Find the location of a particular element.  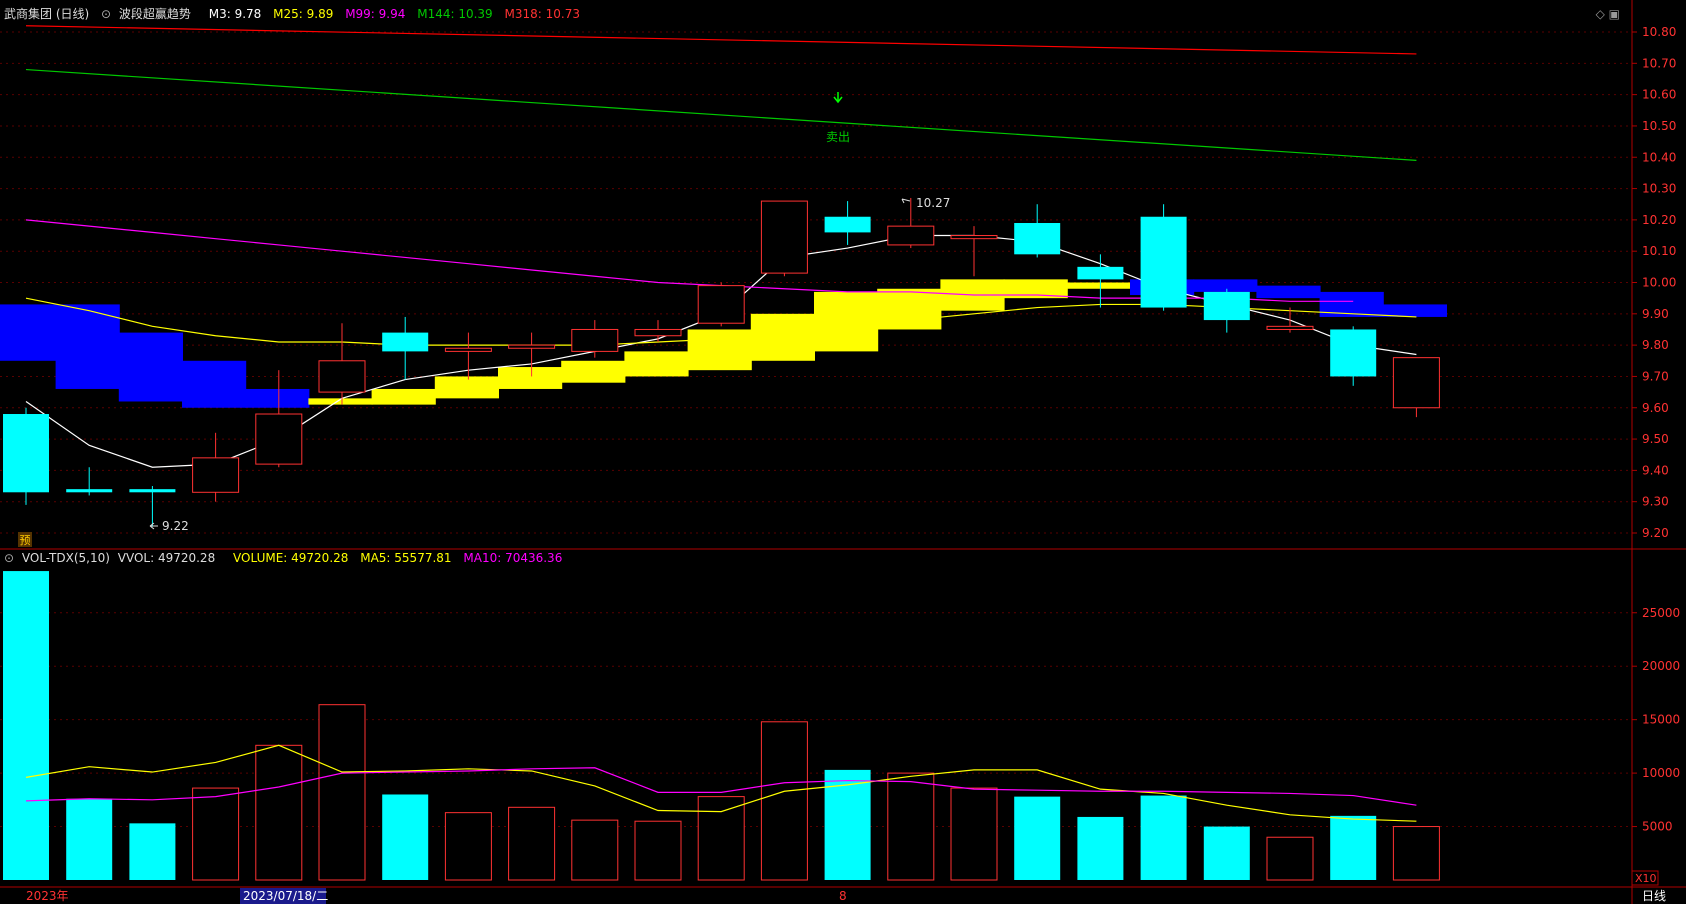

price-tick-label: 10.50 is located at coordinates (1659, 126).